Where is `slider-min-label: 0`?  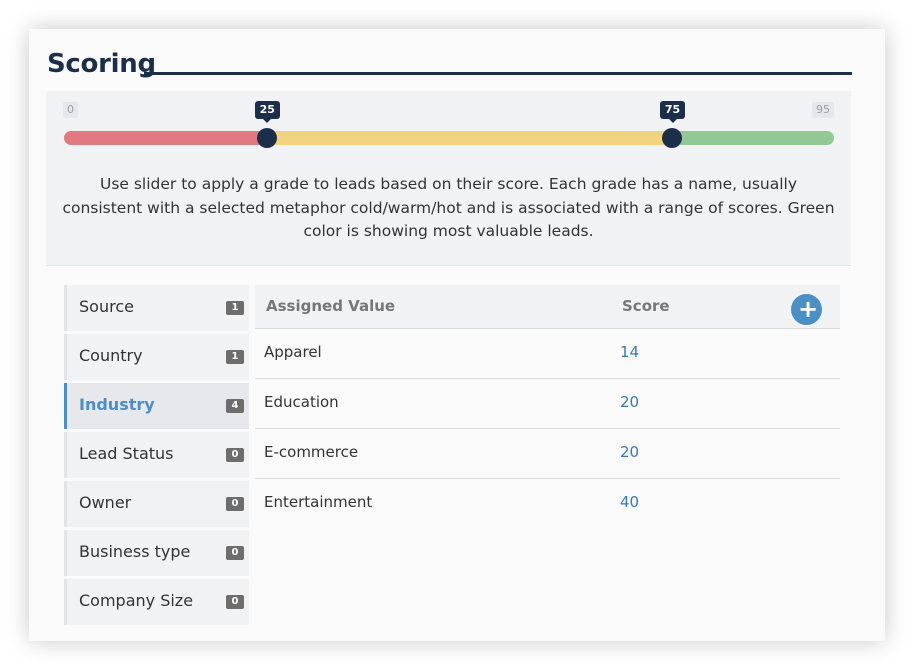
slider-min-label: 0 is located at coordinates (70, 110).